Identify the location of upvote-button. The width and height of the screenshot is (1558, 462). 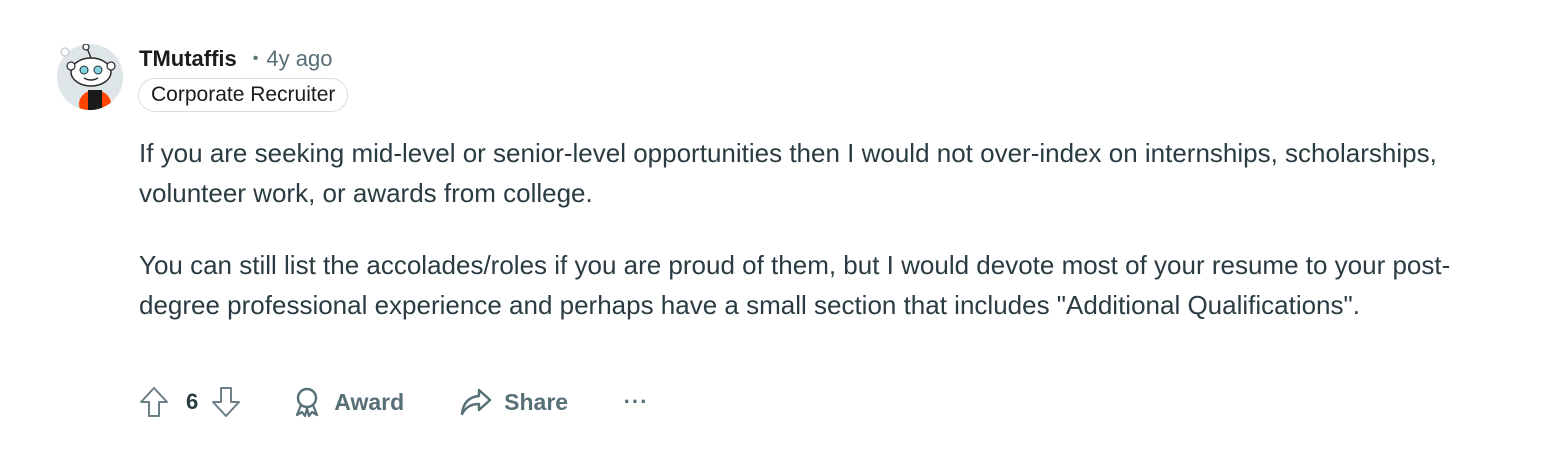
(154, 402).